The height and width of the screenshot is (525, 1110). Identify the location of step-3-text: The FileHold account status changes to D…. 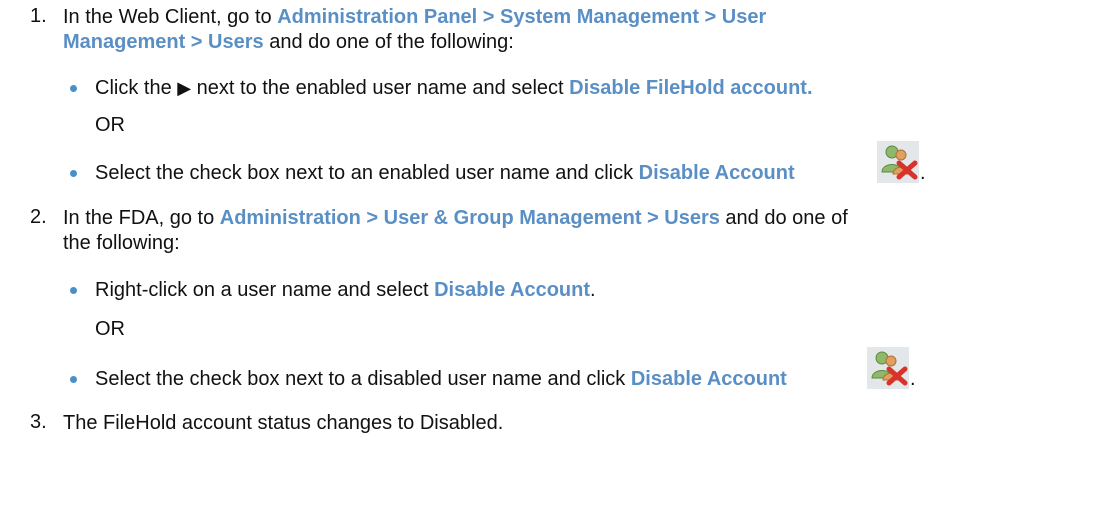
(283, 423).